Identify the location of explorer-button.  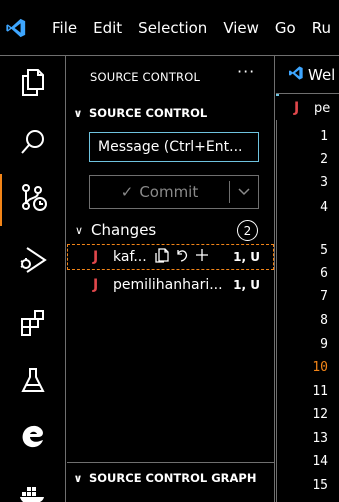
(33, 84).